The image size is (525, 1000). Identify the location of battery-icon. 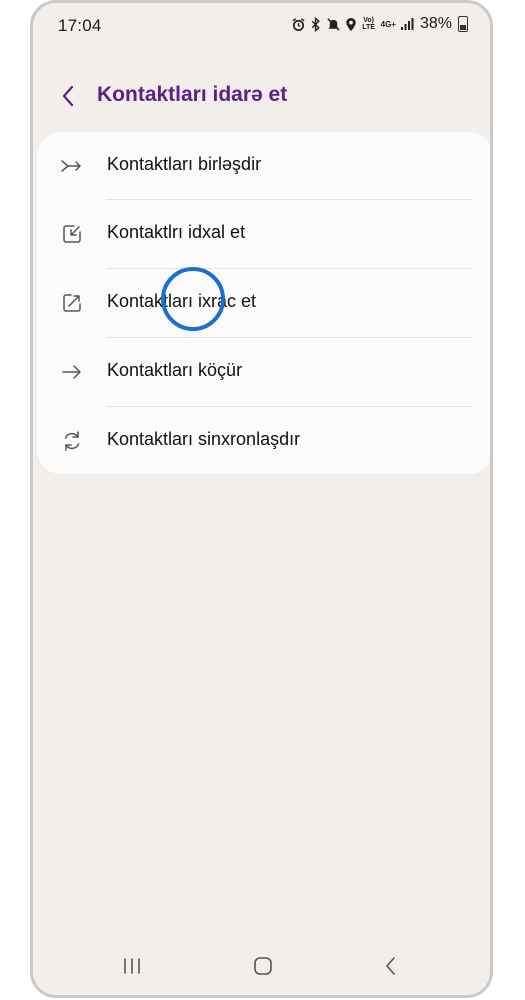
(463, 24).